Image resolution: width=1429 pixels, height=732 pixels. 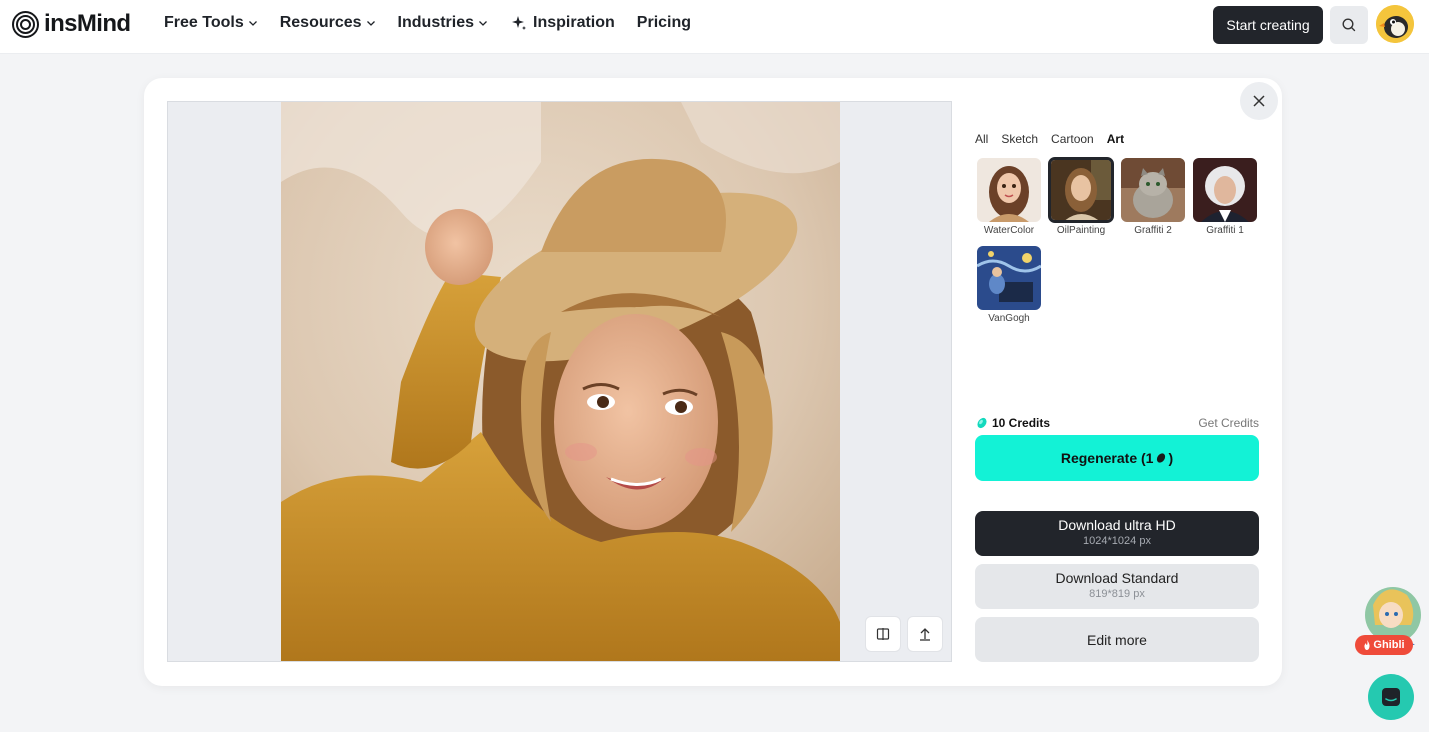 I want to click on nav-resources: Resources, so click(x=328, y=23).